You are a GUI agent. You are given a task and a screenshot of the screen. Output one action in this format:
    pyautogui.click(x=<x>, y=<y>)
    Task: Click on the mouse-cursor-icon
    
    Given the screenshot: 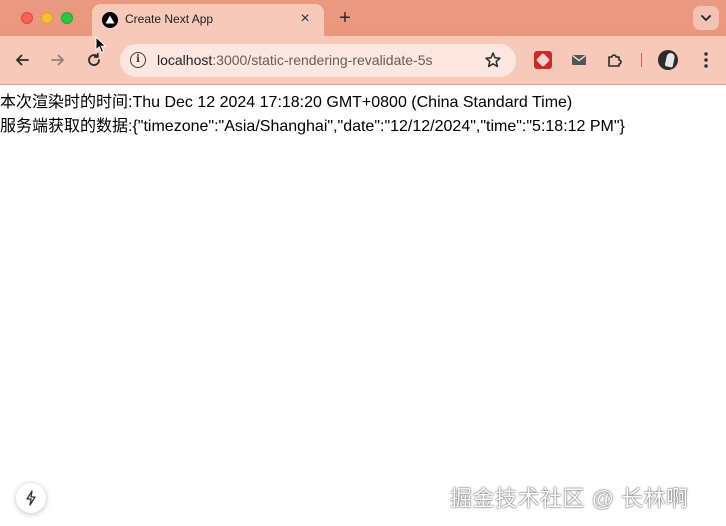 What is the action you would take?
    pyautogui.click(x=101, y=44)
    